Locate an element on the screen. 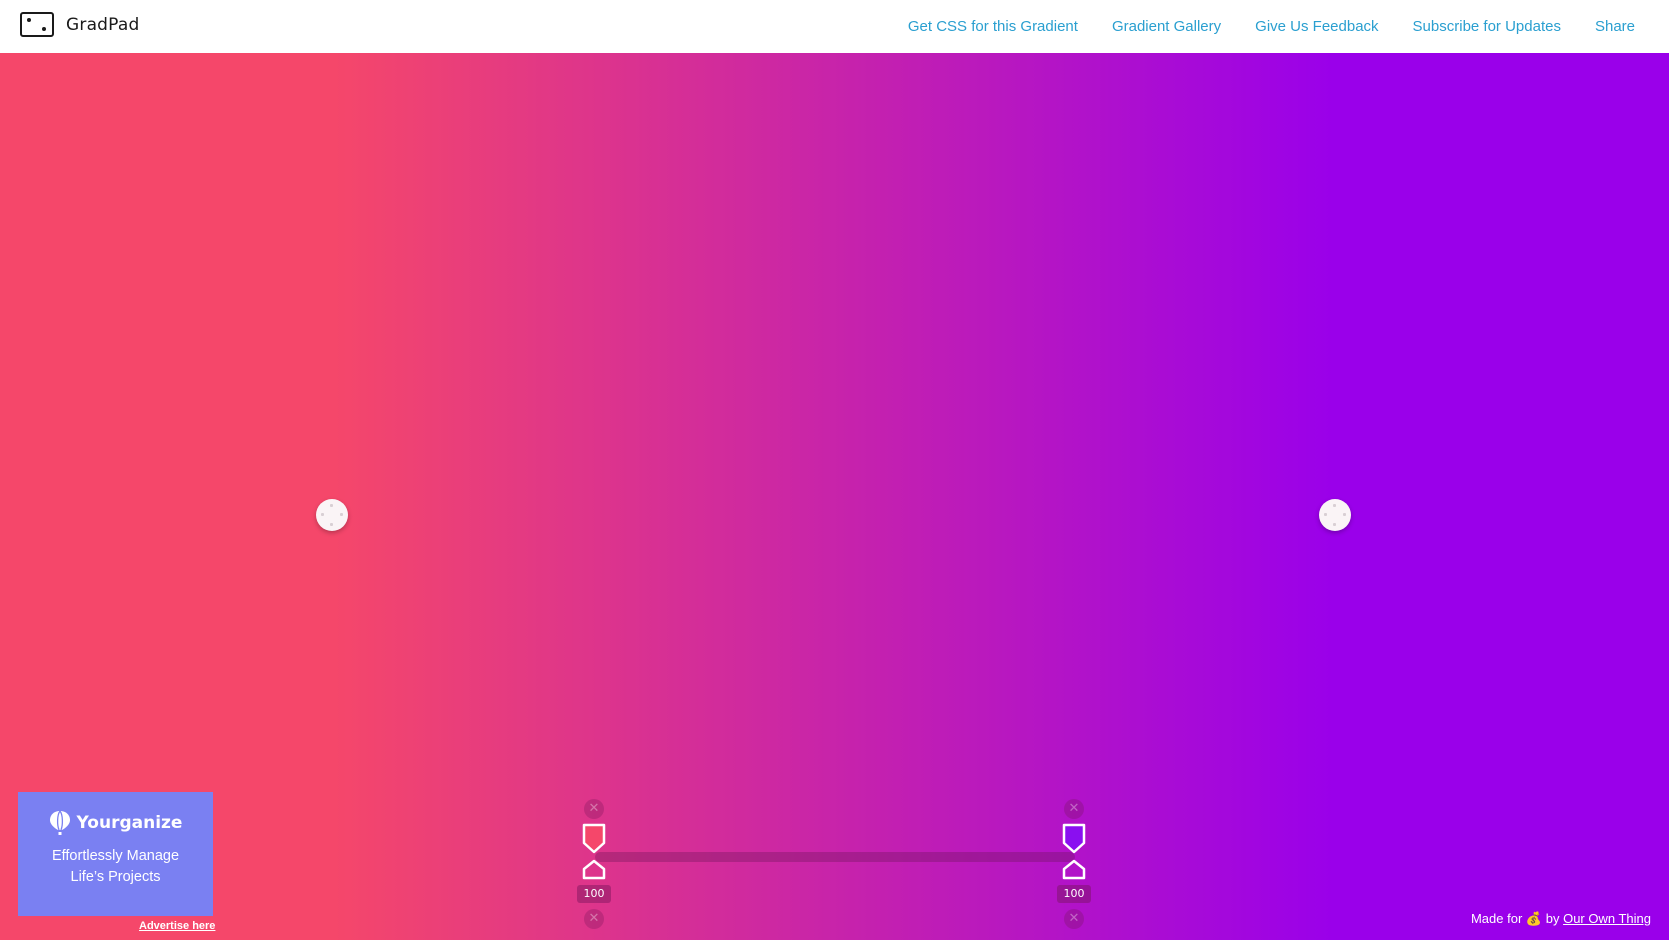 This screenshot has height=940, width=1669. by-text: by is located at coordinates (1552, 918).